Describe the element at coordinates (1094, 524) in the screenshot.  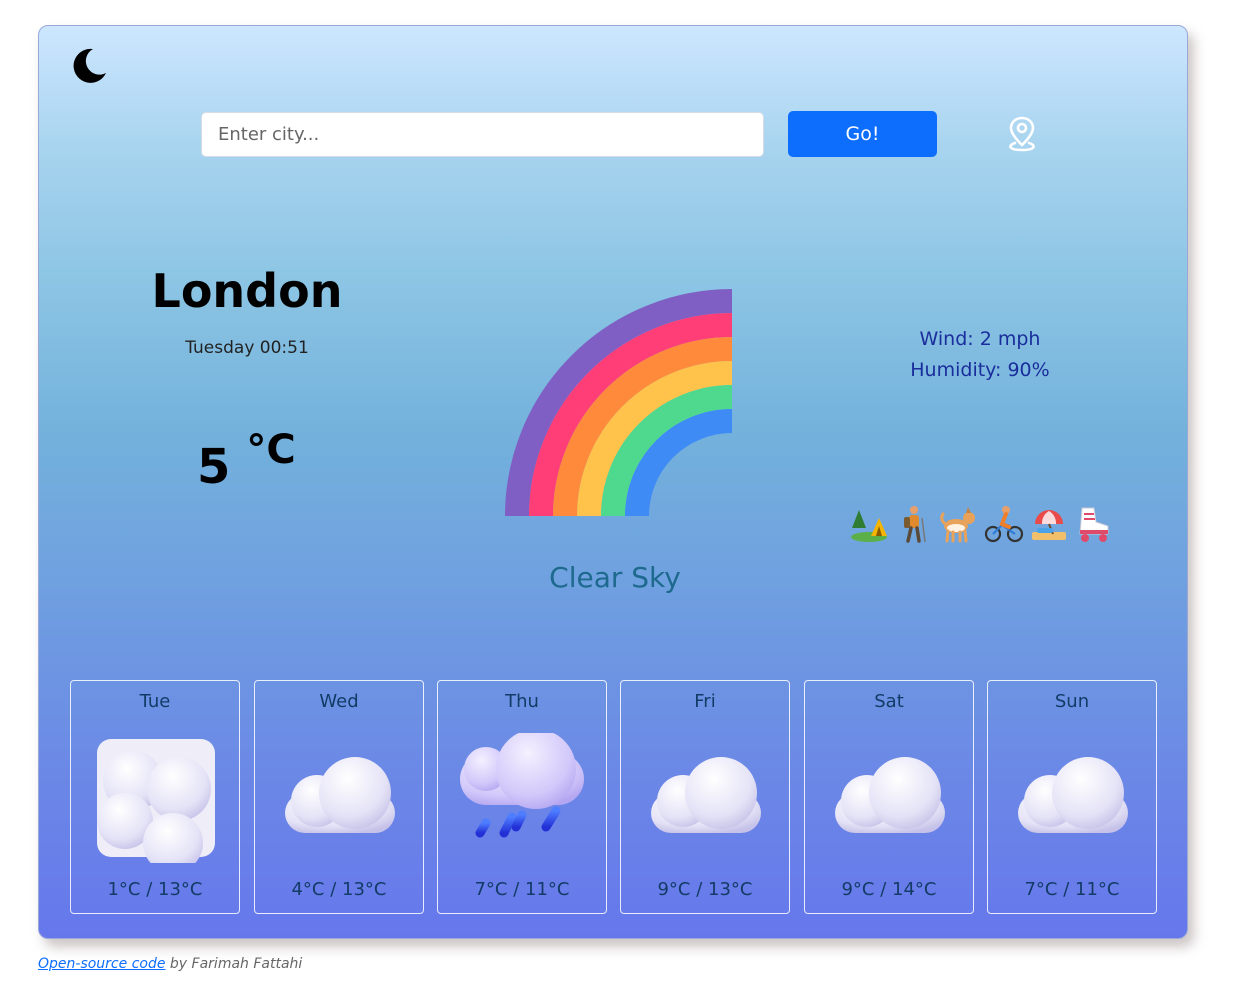
I see `roller-skating-icon` at that location.